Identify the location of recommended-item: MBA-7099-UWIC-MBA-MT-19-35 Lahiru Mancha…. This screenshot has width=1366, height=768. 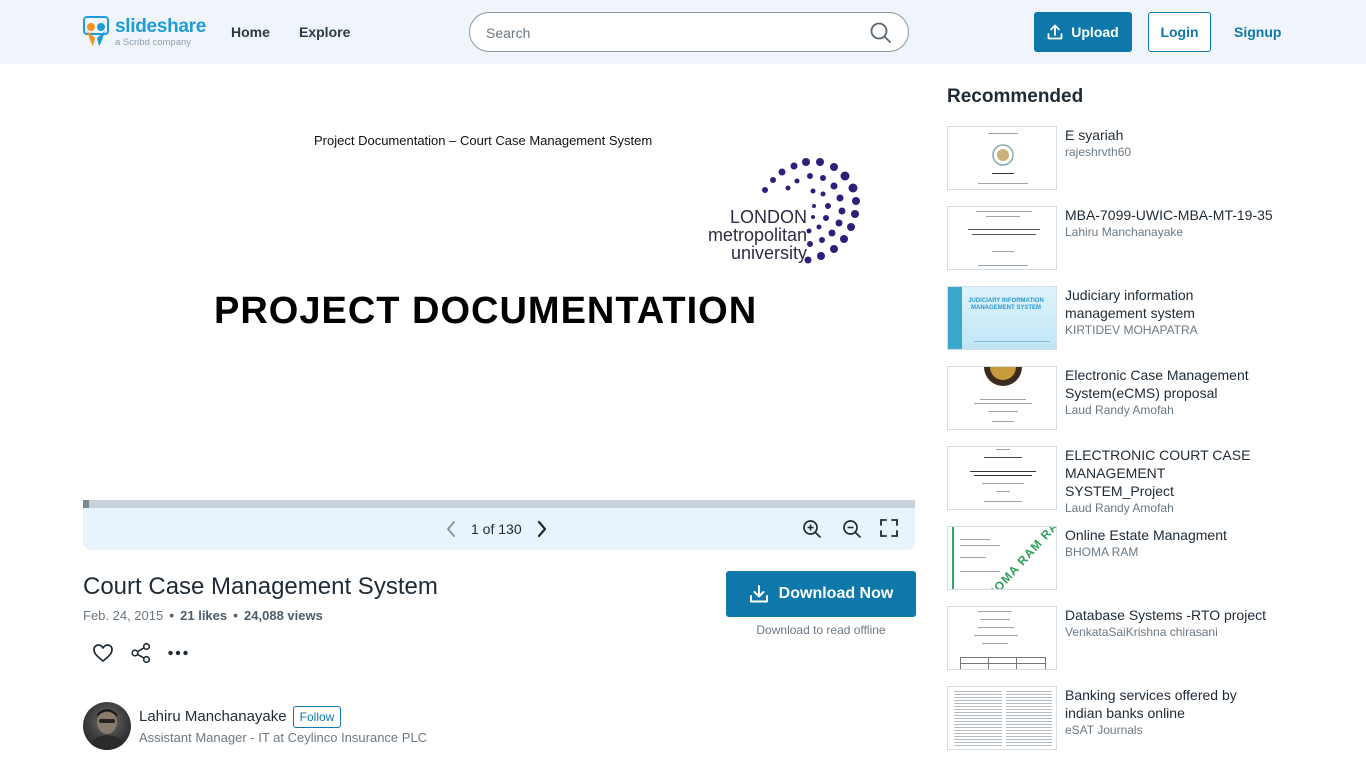
(1112, 238).